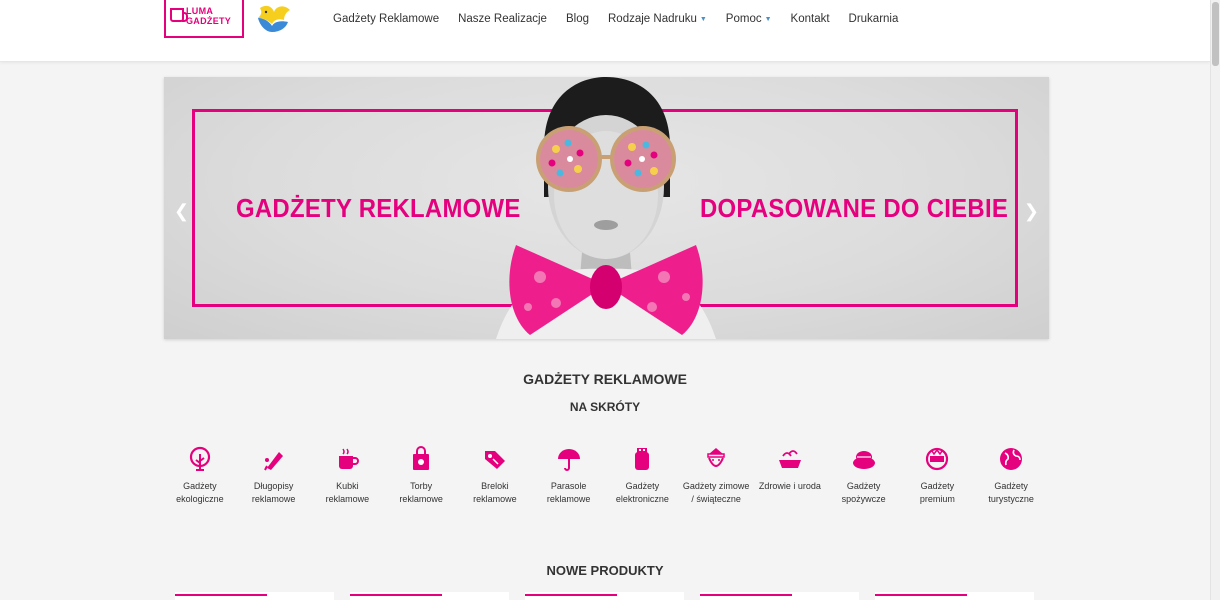  I want to click on santa-icon, so click(716, 459).